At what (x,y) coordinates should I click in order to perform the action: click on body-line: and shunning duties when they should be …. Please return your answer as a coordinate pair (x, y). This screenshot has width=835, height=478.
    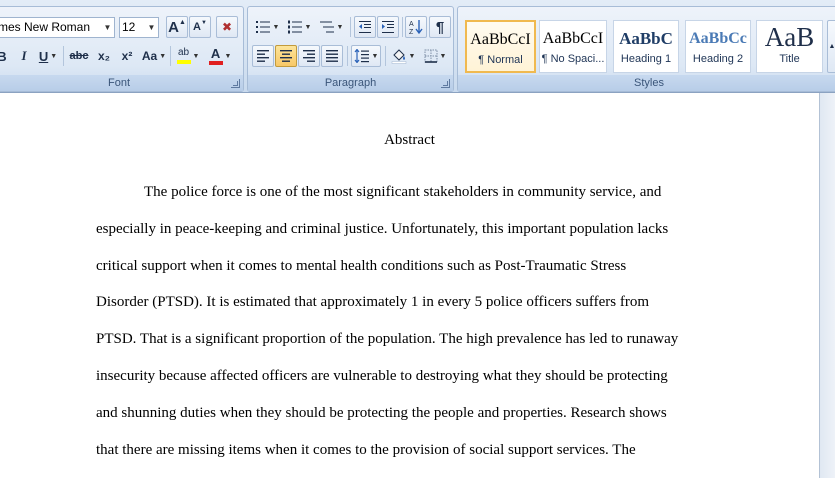
    Looking at the image, I should click on (381, 413).